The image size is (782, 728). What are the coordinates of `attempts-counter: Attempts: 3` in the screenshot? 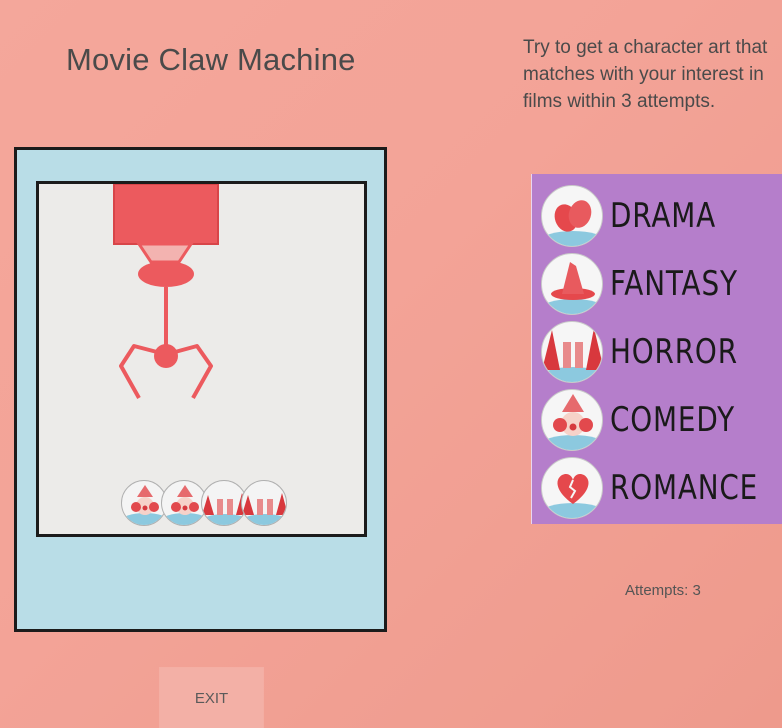 It's located at (663, 590).